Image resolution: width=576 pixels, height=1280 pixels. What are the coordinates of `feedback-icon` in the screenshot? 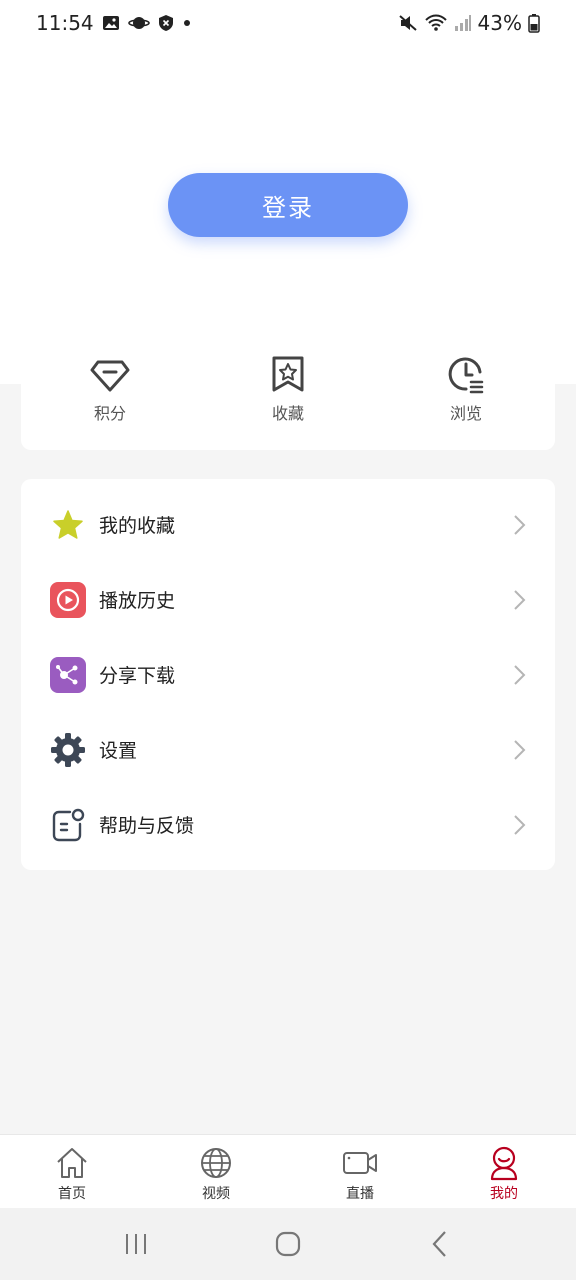 It's located at (68, 825).